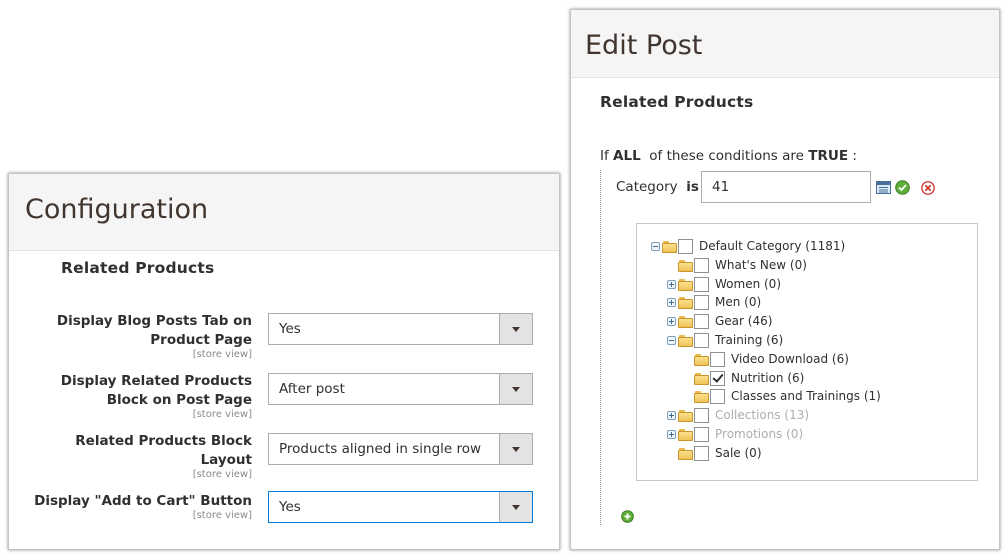 This screenshot has height=558, width=1006. What do you see at coordinates (928, 188) in the screenshot?
I see `remove-condition-icon` at bounding box center [928, 188].